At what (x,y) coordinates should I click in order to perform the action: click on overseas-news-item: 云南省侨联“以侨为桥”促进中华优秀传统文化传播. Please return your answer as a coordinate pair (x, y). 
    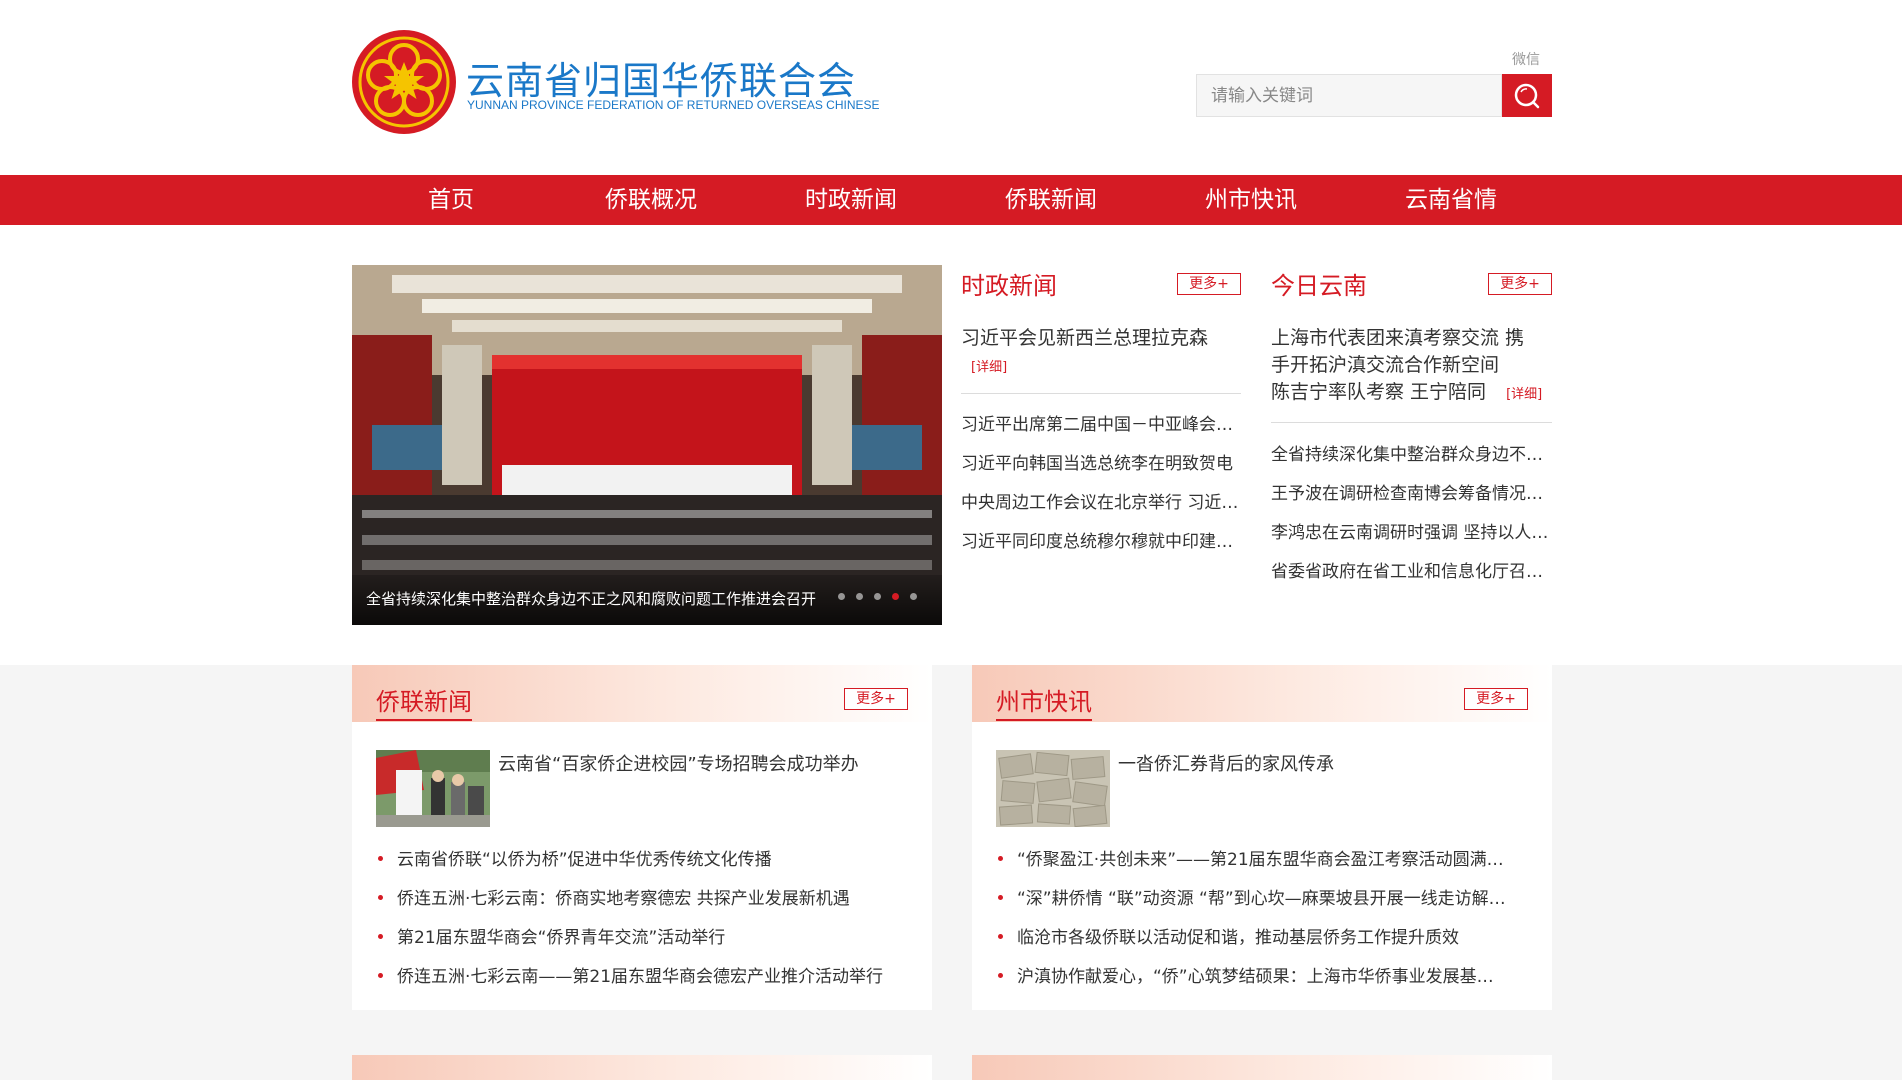
    Looking at the image, I should click on (642, 857).